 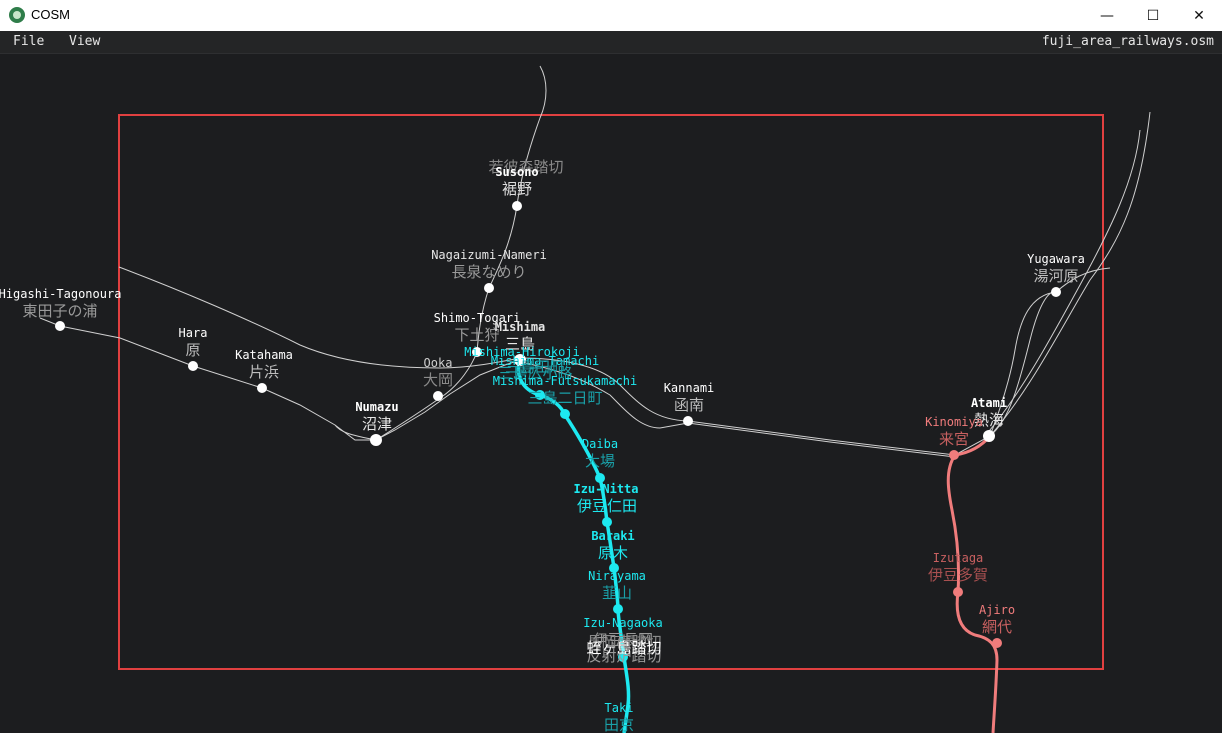 What do you see at coordinates (612, 536) in the screenshot?
I see `baraki-label: Baraki` at bounding box center [612, 536].